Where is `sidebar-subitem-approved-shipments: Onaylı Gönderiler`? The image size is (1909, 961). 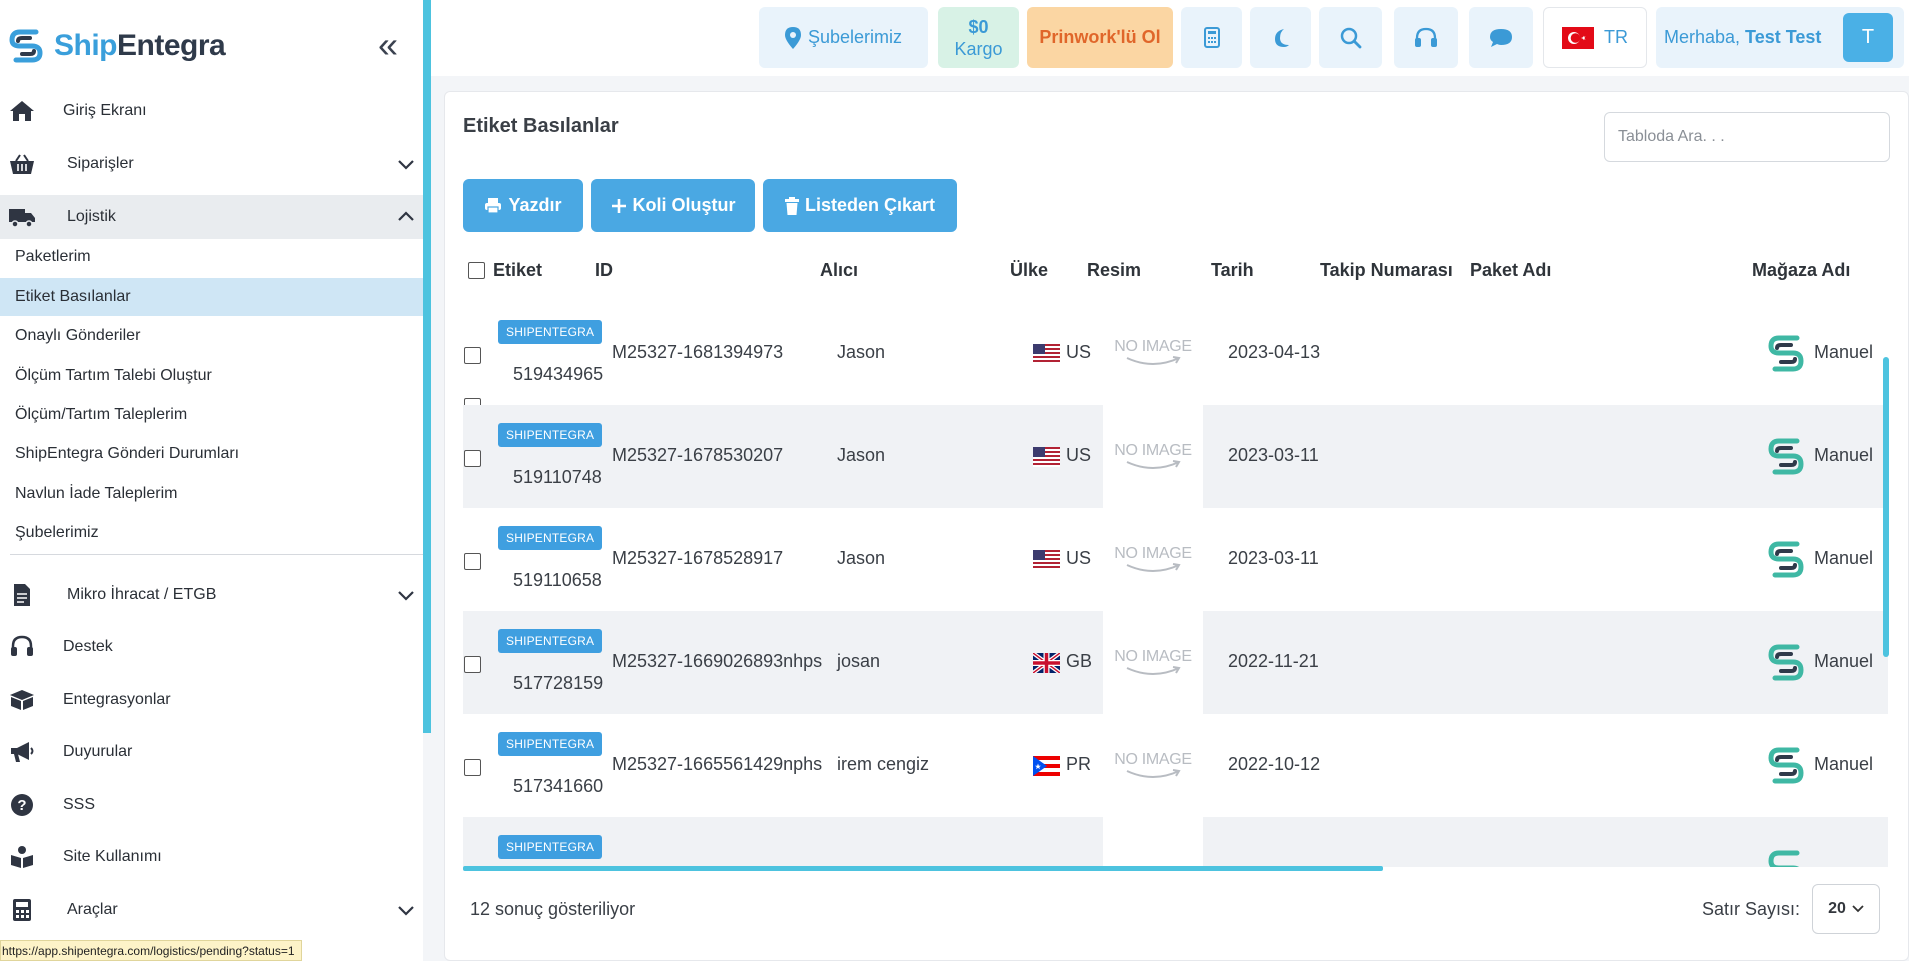
sidebar-subitem-approved-shipments: Onaylı Gönderiler is located at coordinates (211, 336).